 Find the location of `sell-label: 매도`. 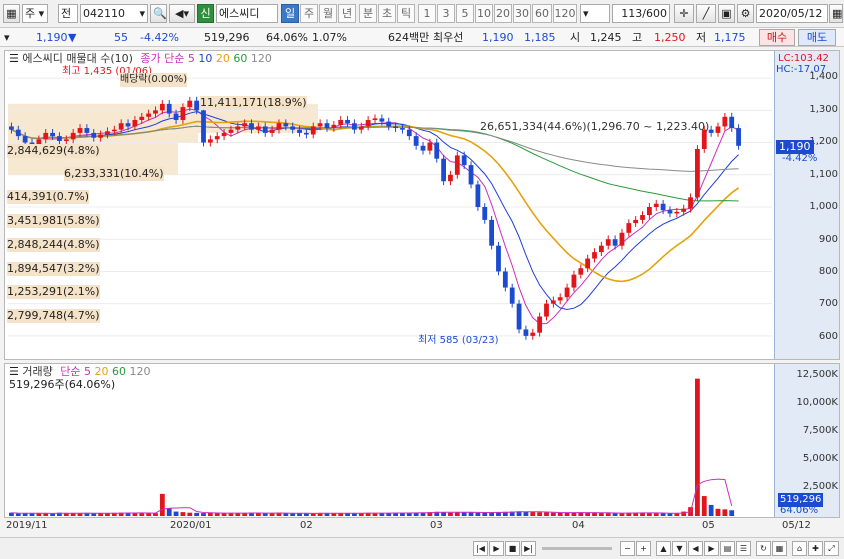

sell-label: 매도 is located at coordinates (817, 37).